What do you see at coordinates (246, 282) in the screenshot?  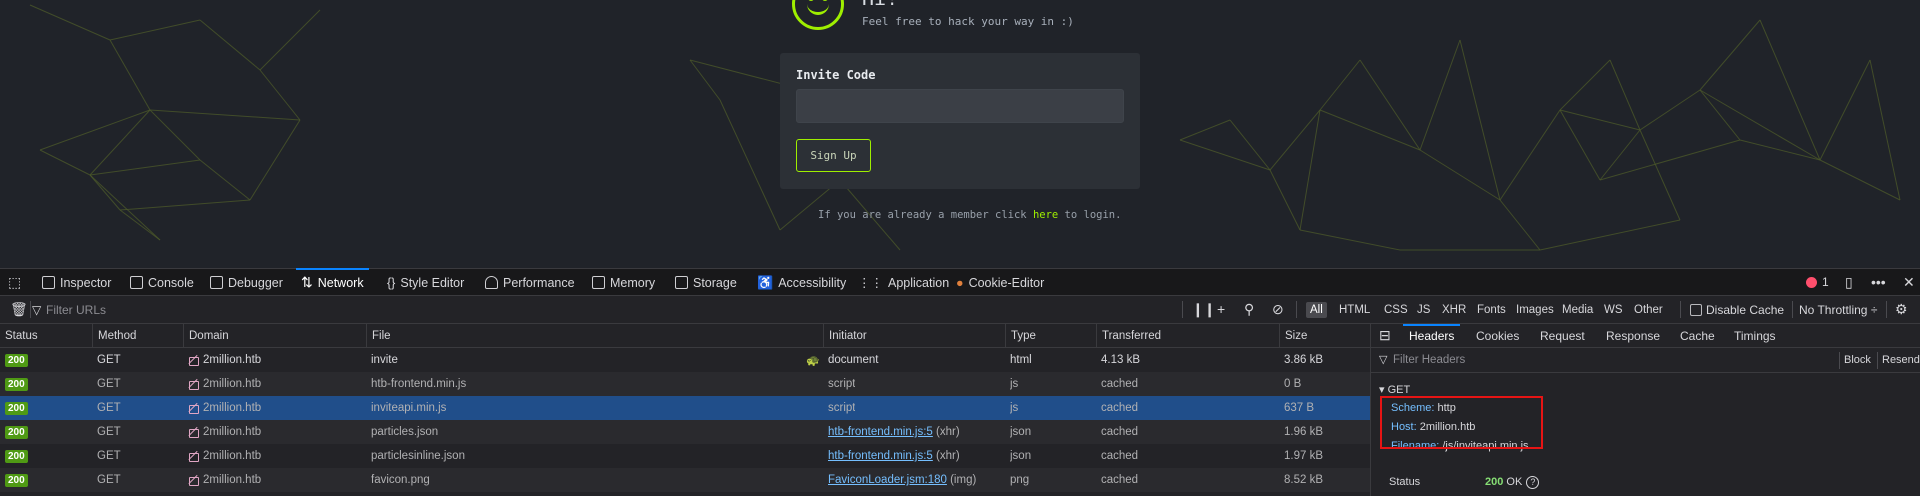 I see `tab-debugger: Debugger` at bounding box center [246, 282].